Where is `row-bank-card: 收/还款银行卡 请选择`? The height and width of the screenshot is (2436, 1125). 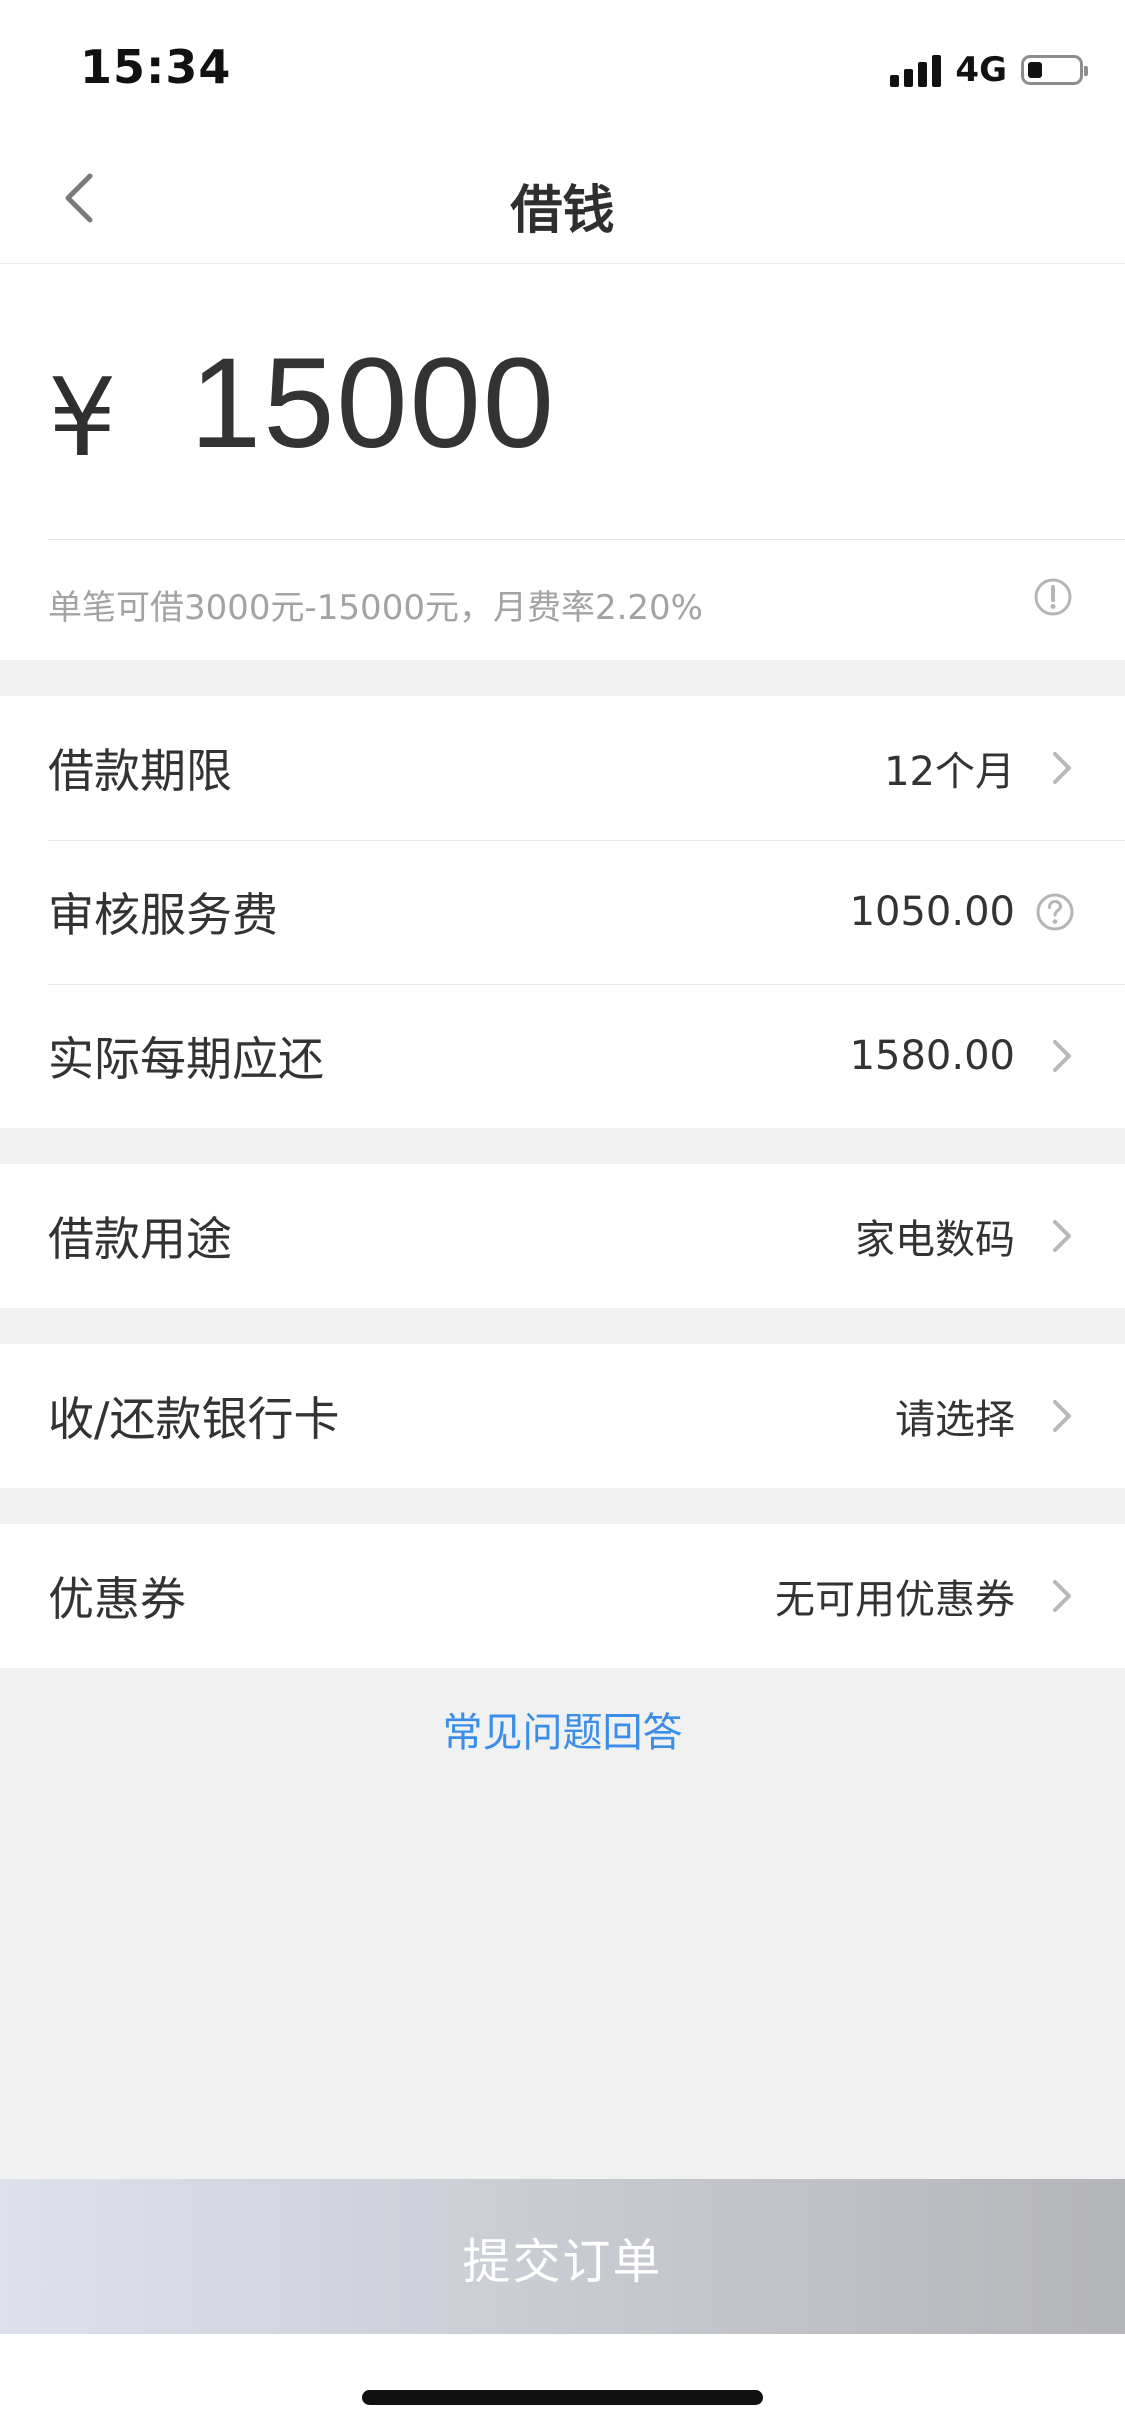
row-bank-card: 收/还款银行卡 请选择 is located at coordinates (562, 1416).